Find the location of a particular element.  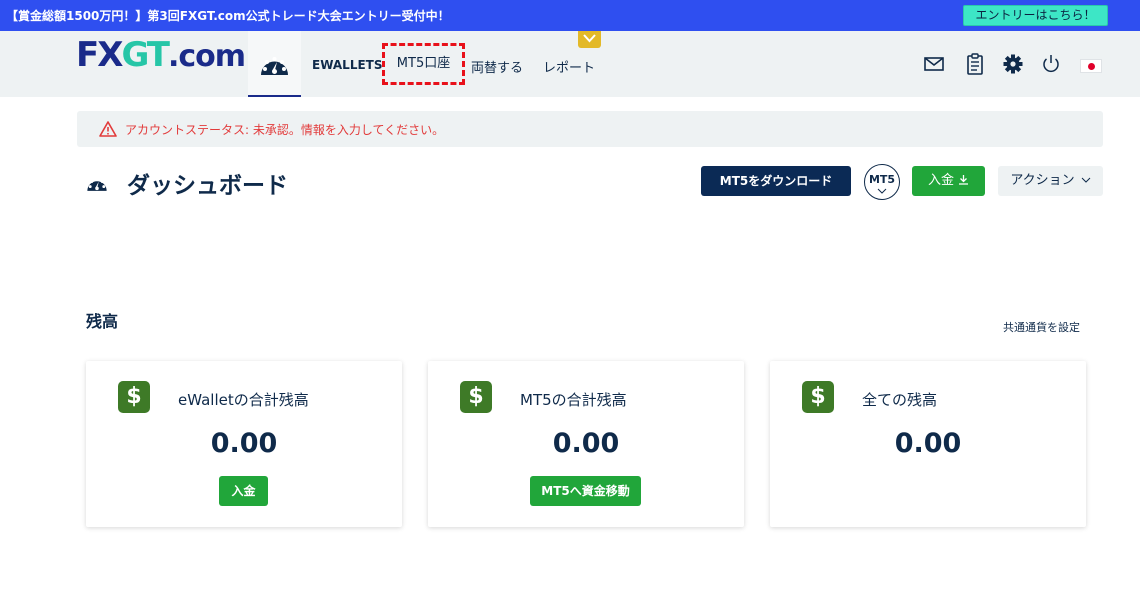

set-common-currency-link: 共通通貨を設定 is located at coordinates (1041, 327).